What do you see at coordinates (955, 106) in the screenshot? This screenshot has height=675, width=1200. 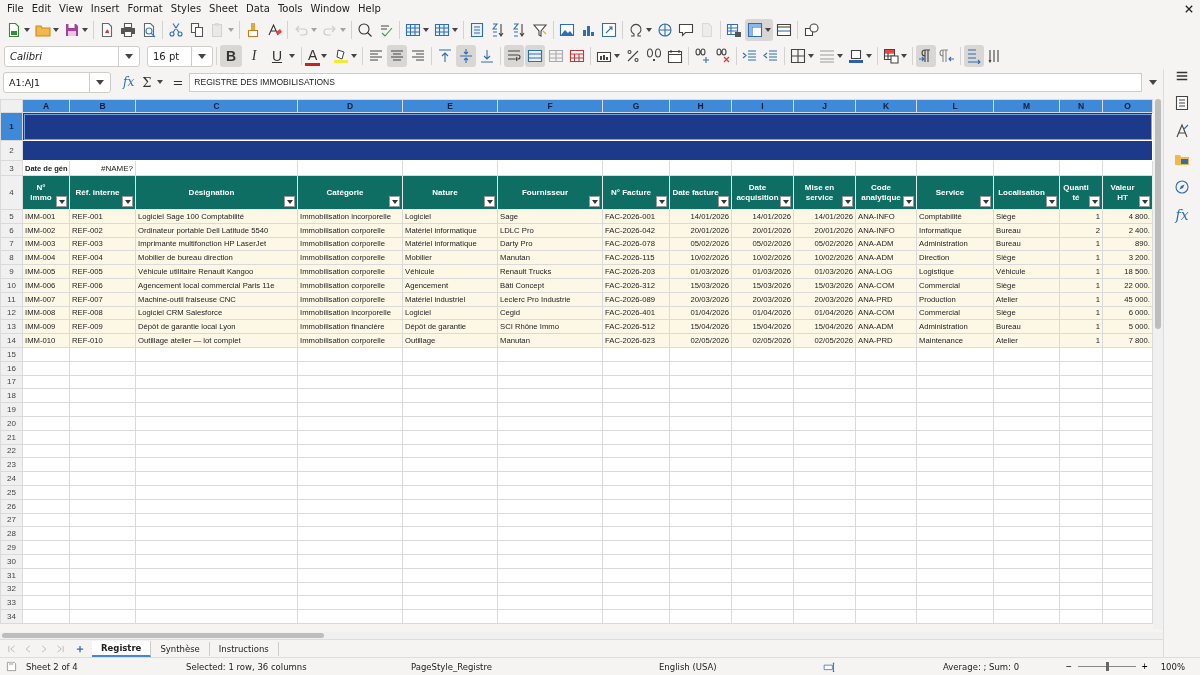 I see `column-header: L` at bounding box center [955, 106].